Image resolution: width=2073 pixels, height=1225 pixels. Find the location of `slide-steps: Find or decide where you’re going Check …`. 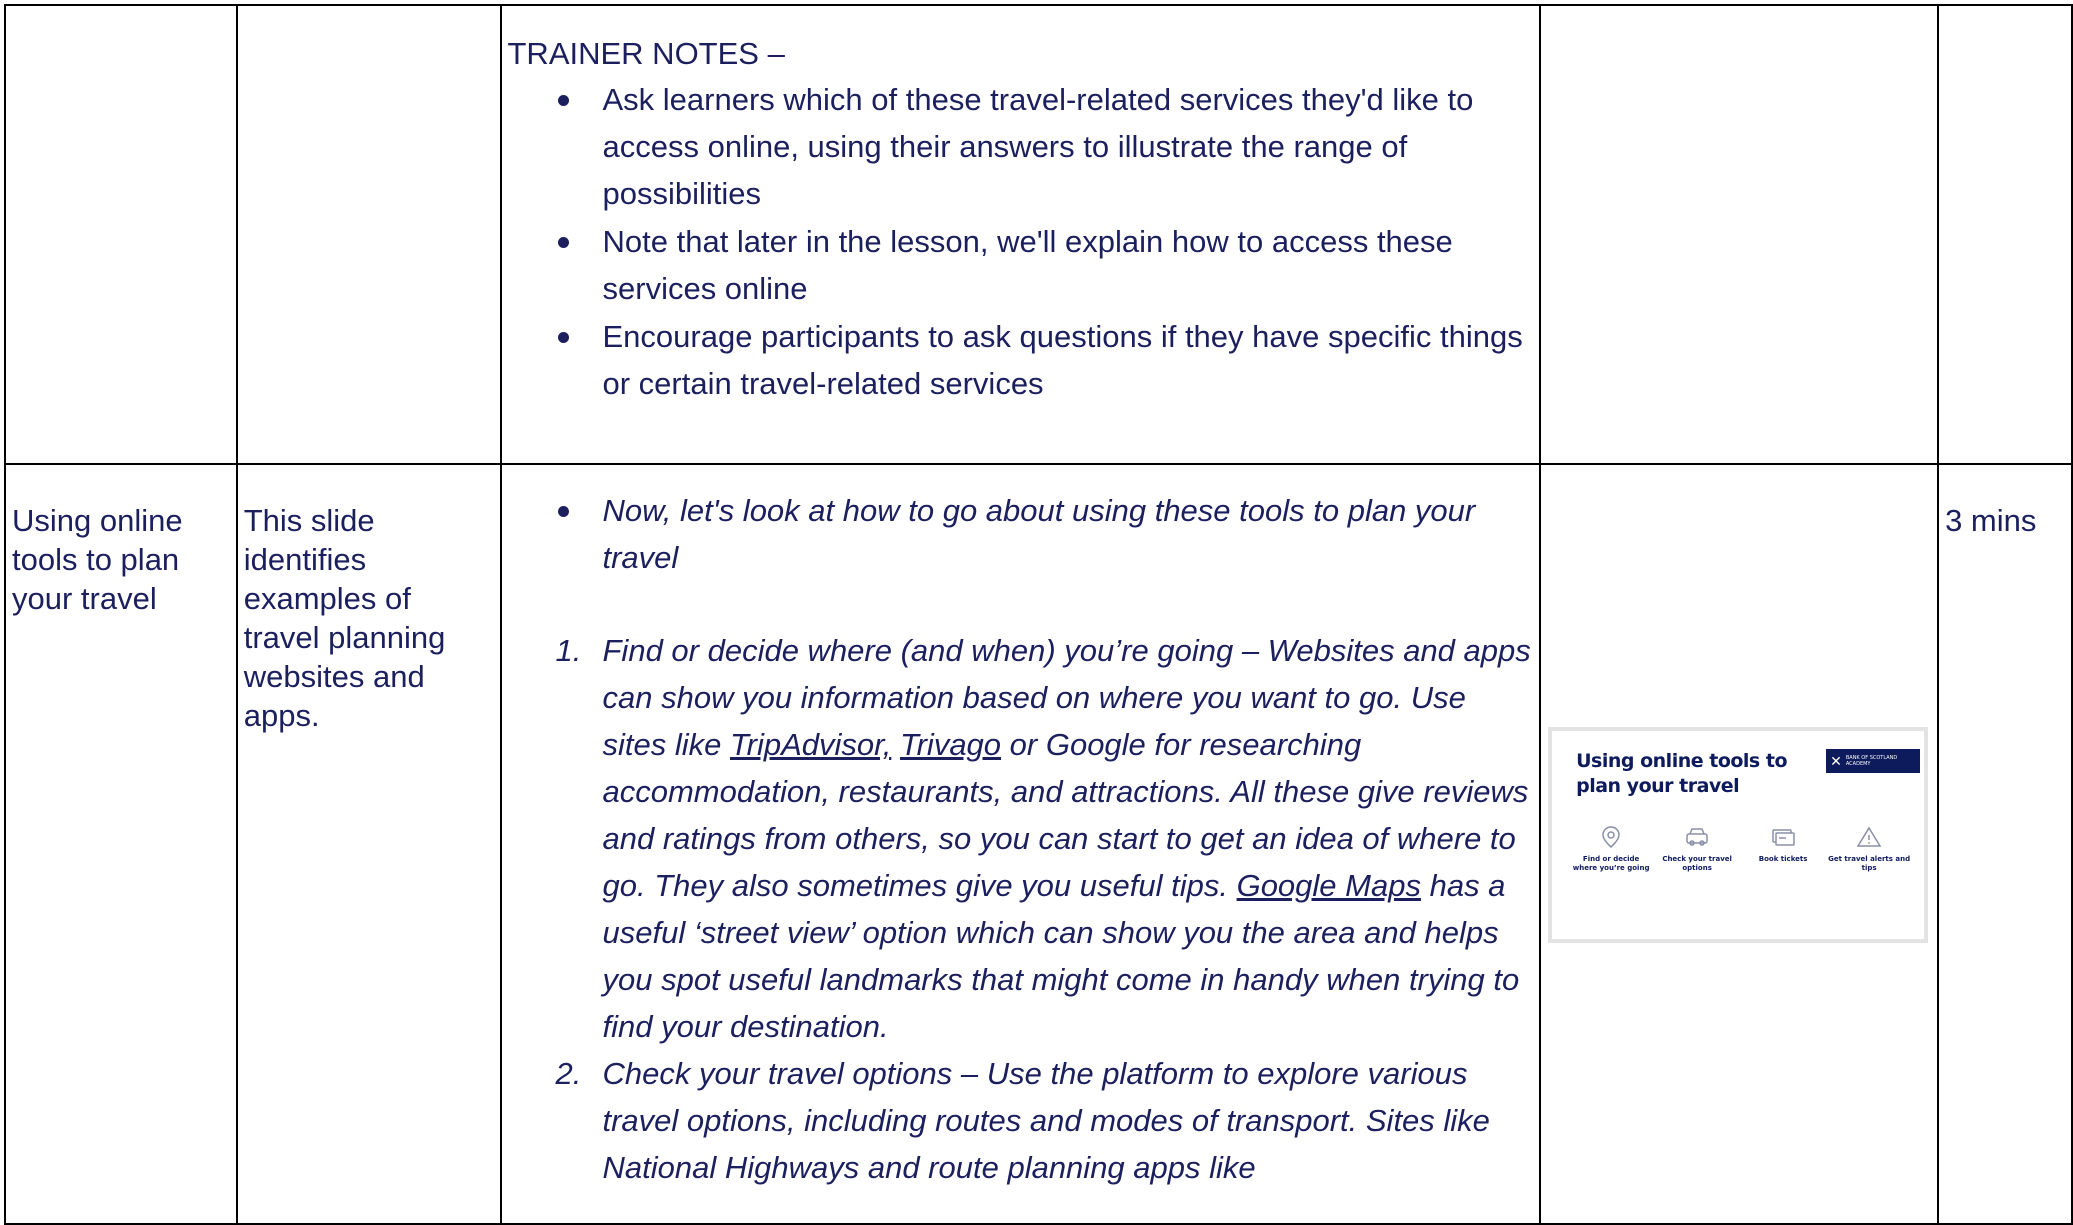

slide-steps: Find or decide where you’re going Check … is located at coordinates (1740, 849).